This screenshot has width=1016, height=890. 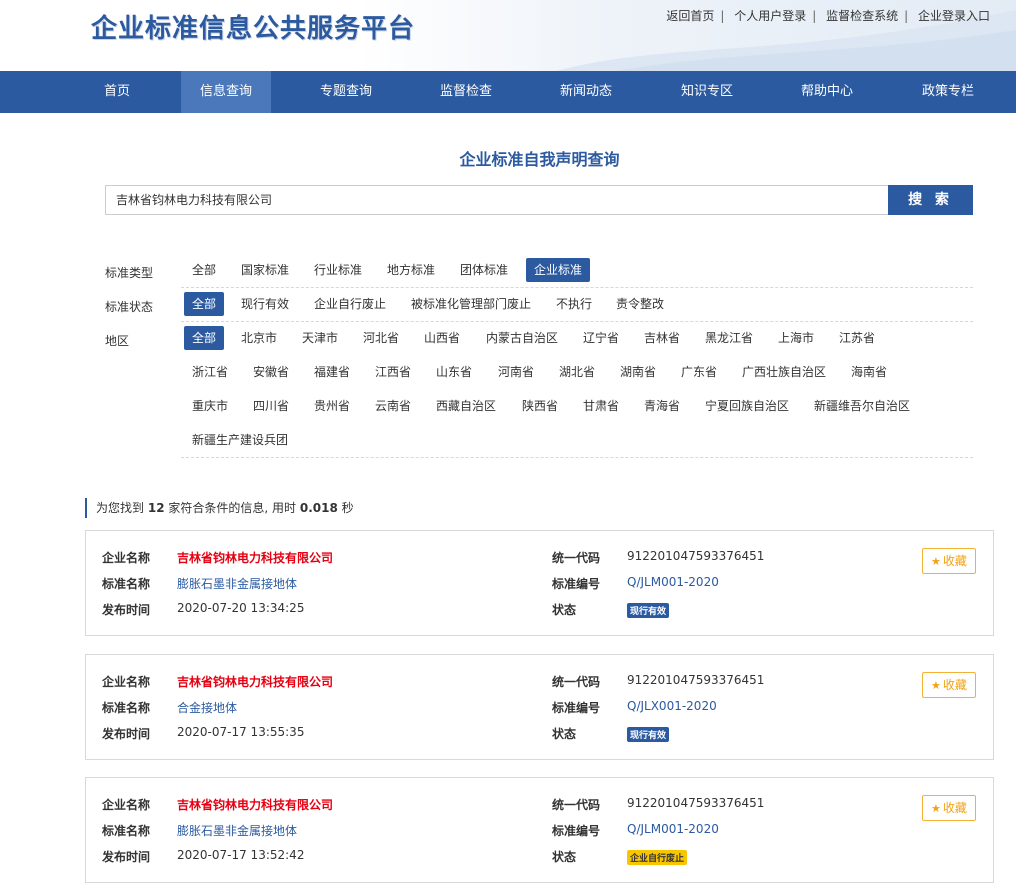 I want to click on filter-region-item: 青海省, so click(x=662, y=406).